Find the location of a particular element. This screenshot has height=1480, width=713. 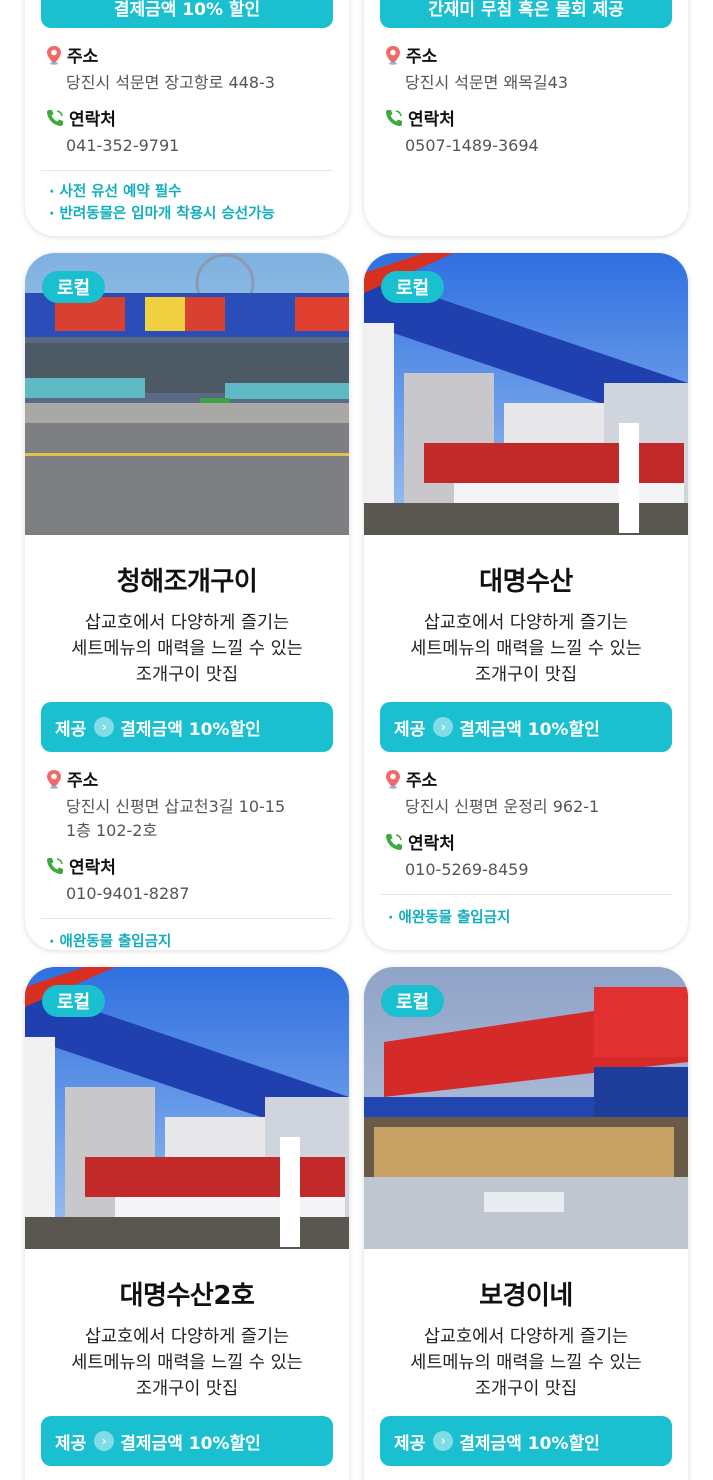

store-name: 대명수산2호 is located at coordinates (187, 1296).